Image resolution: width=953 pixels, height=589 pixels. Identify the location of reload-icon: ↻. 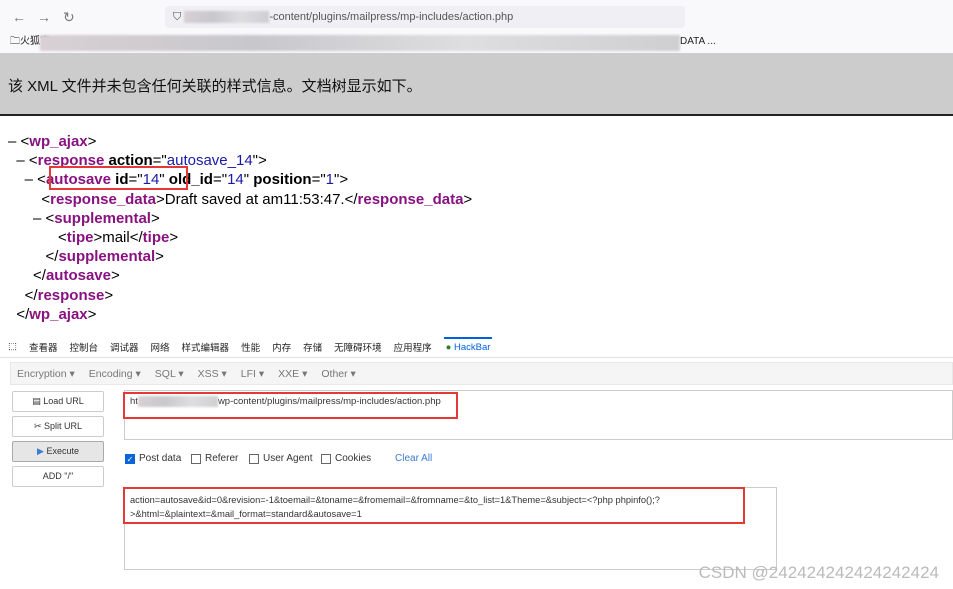
(69, 17).